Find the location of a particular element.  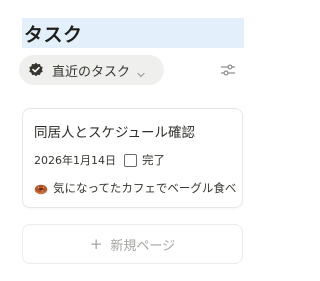

done-checkbox is located at coordinates (130, 160).